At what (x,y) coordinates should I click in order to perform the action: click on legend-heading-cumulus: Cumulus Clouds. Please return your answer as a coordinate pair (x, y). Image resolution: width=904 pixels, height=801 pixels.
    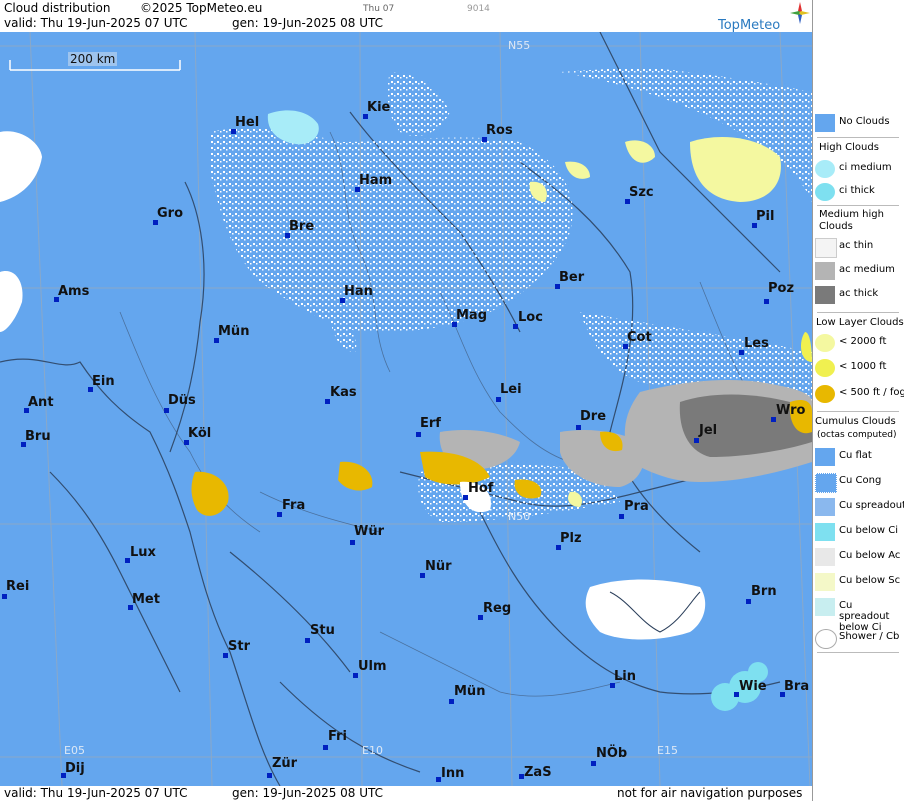
    Looking at the image, I should click on (855, 421).